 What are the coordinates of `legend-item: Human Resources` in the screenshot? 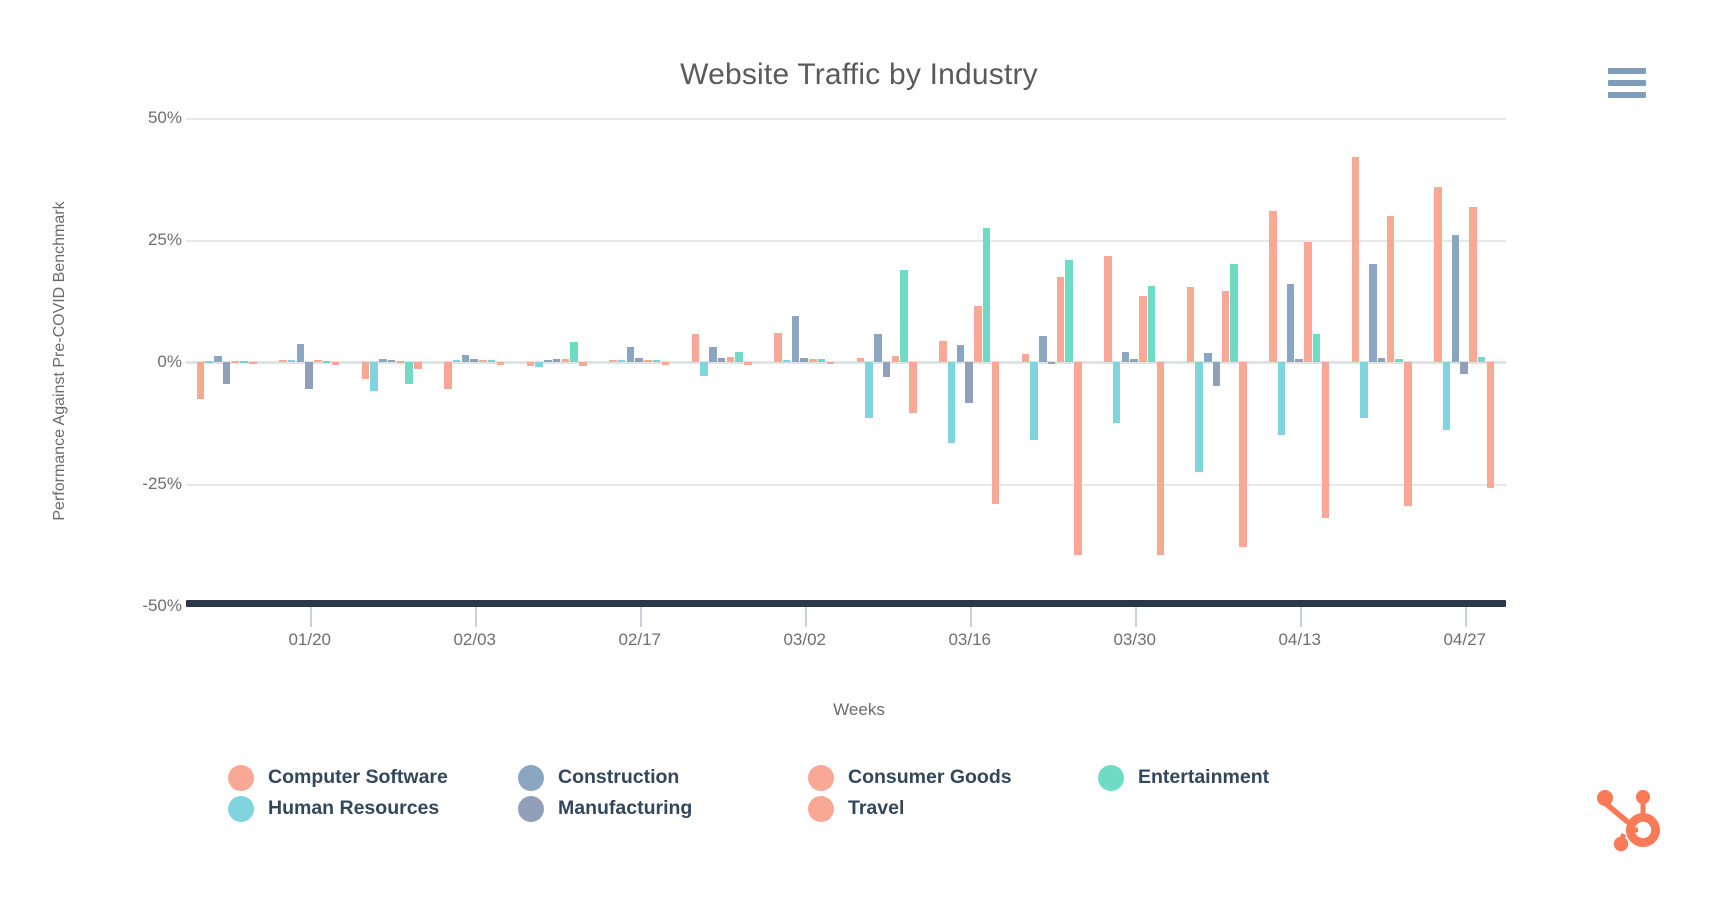 It's located at (338, 808).